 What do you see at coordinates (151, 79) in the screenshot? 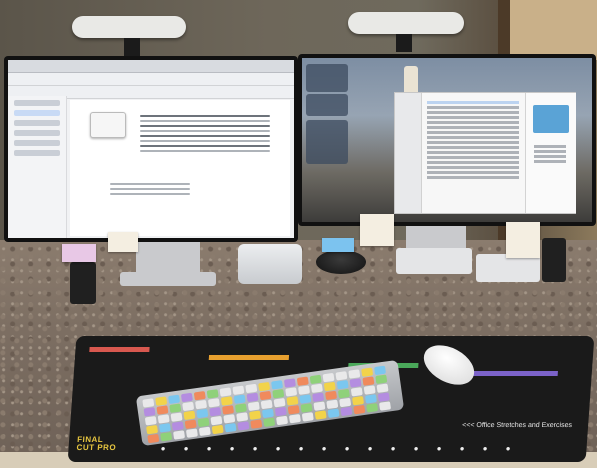
I see `document-toolbar` at bounding box center [151, 79].